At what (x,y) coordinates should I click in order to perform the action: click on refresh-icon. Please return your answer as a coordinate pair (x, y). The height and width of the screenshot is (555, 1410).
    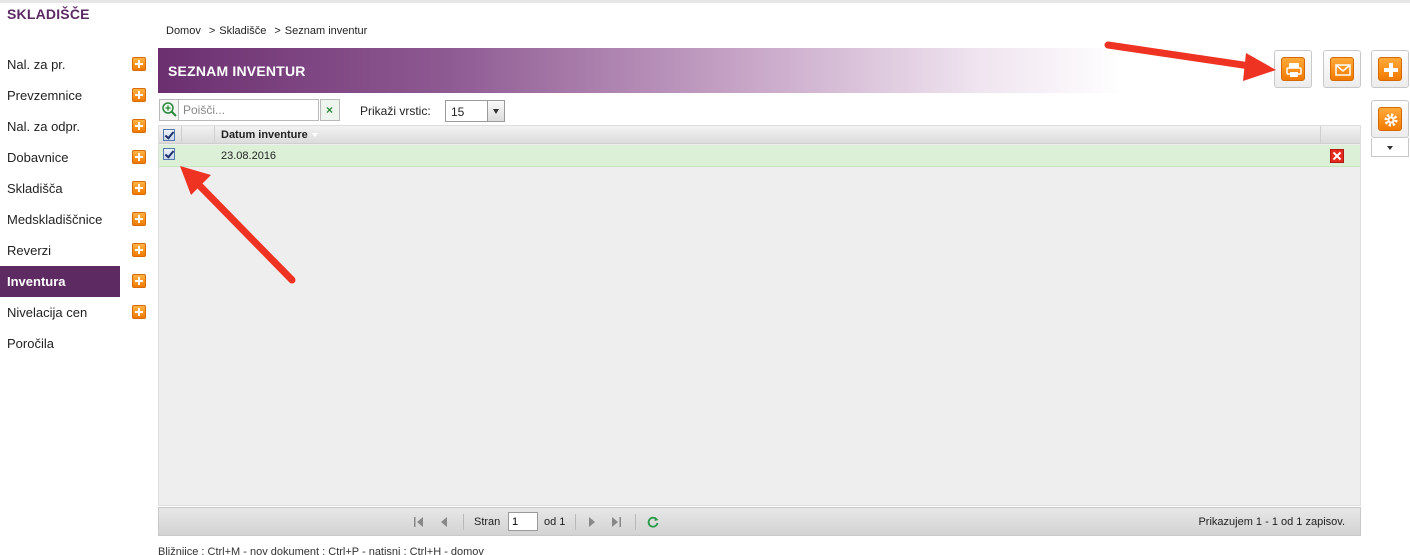
    Looking at the image, I should click on (653, 522).